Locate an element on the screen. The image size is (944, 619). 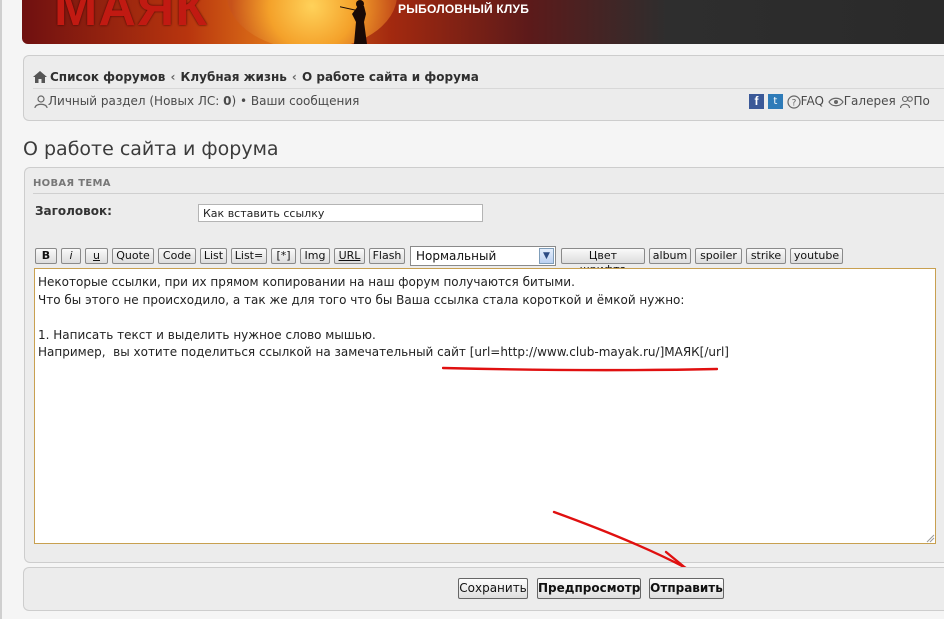
left-rule is located at coordinates (1, 309).